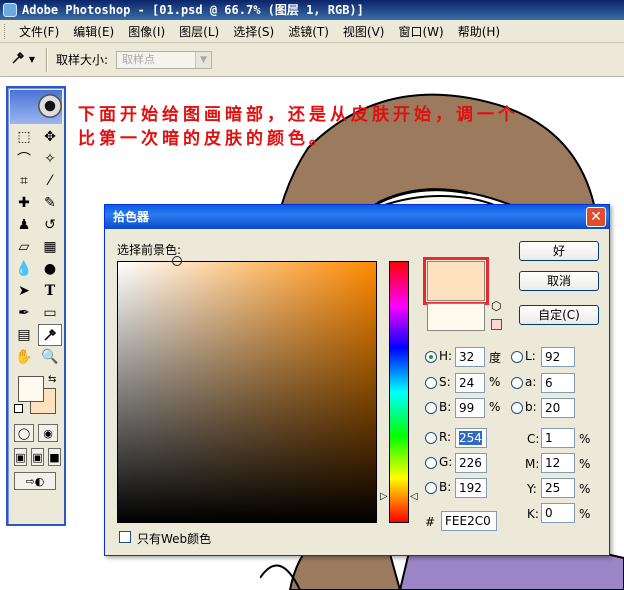 The height and width of the screenshot is (590, 624). I want to click on crop-tool-icon: ⌗, so click(24, 181).